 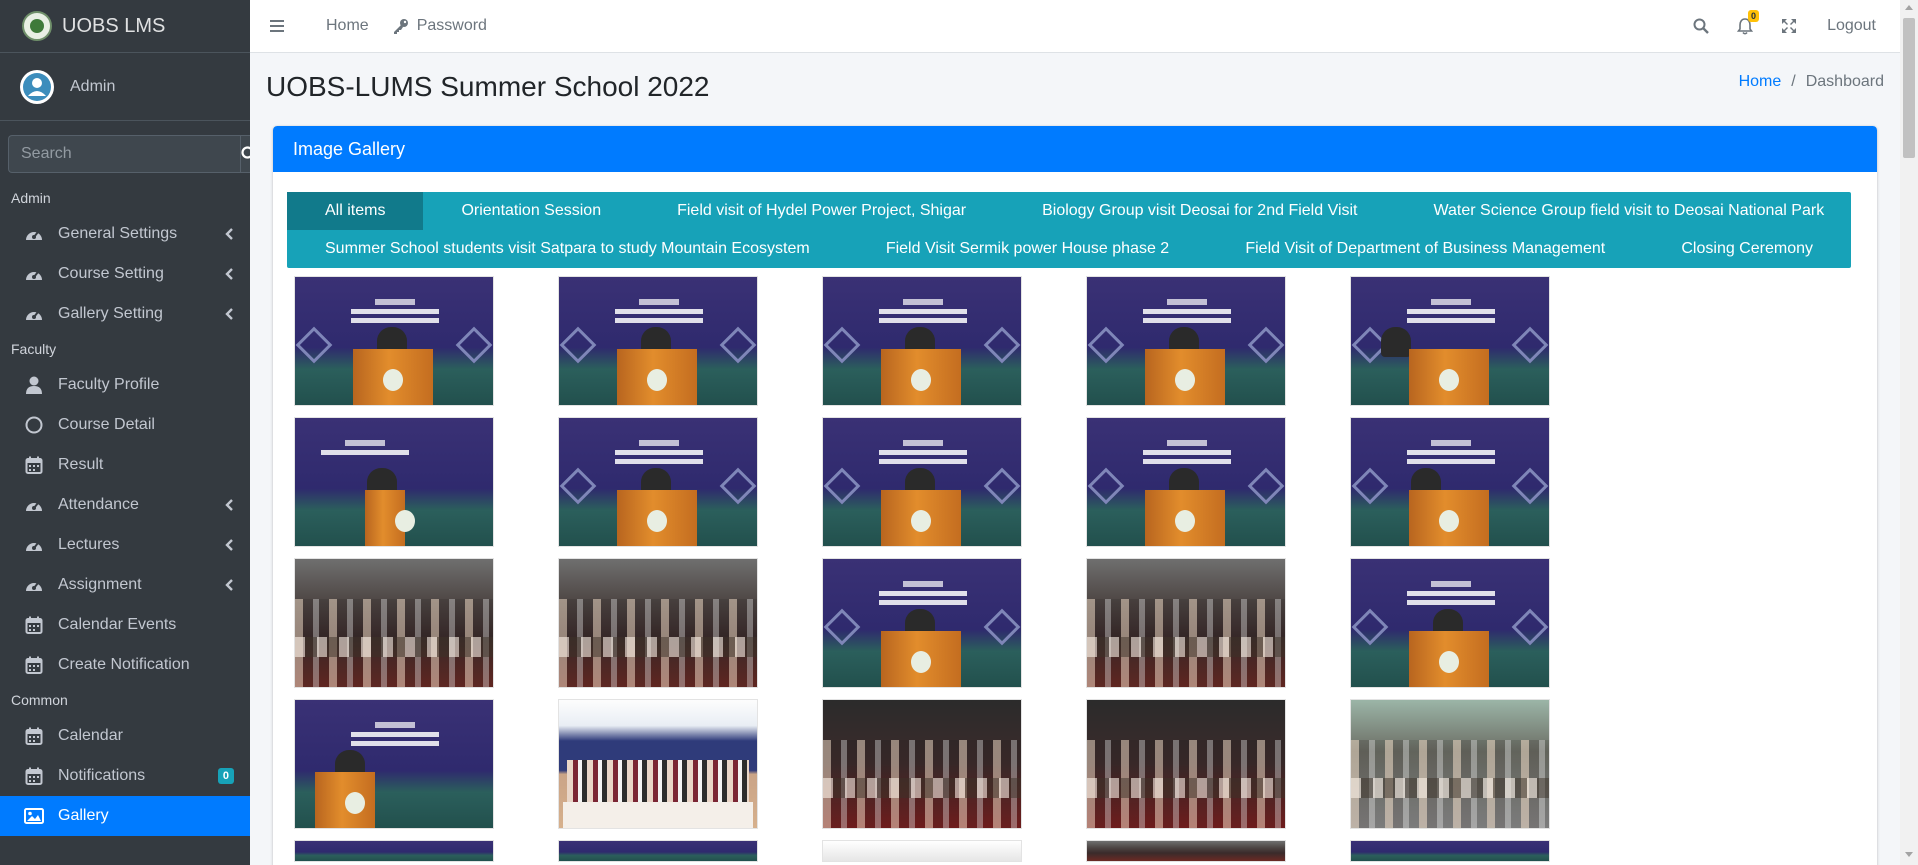 What do you see at coordinates (81, 464) in the screenshot?
I see `sidebar-item-label: Result` at bounding box center [81, 464].